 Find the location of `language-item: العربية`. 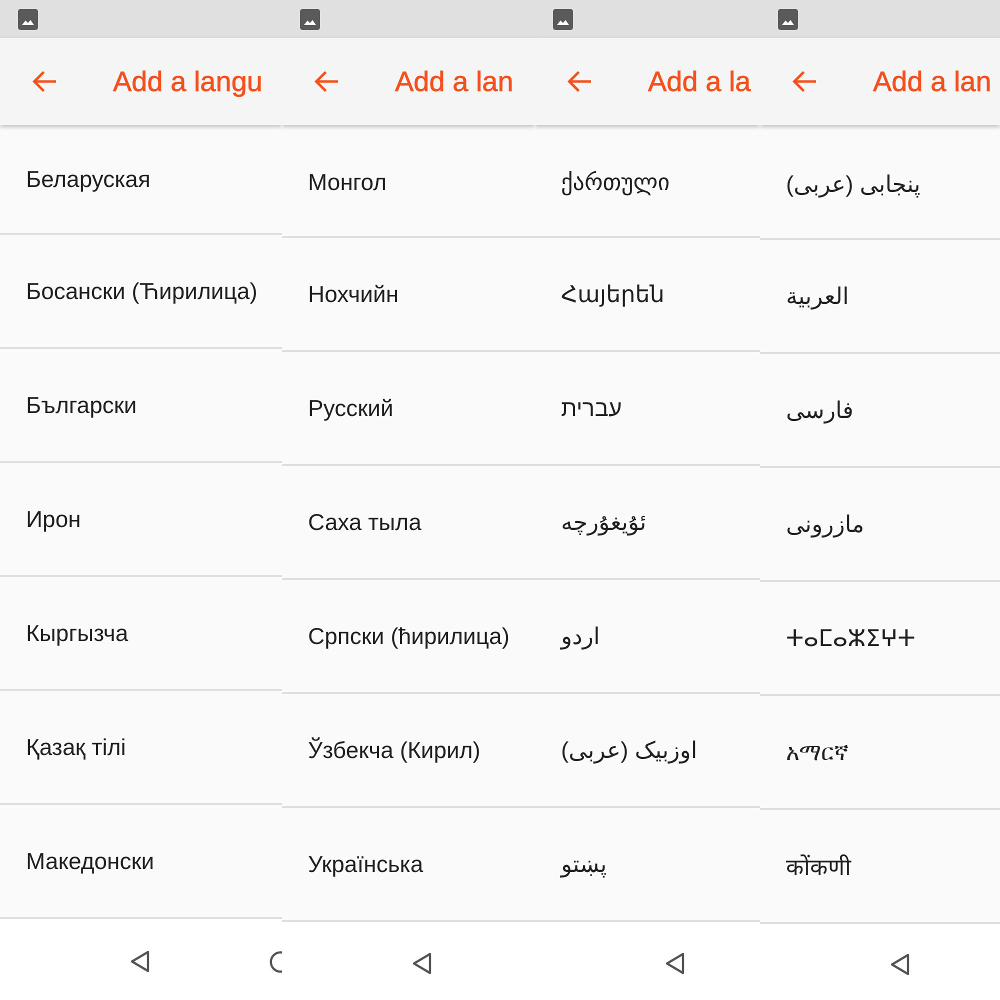

language-item: العربية is located at coordinates (880, 297).